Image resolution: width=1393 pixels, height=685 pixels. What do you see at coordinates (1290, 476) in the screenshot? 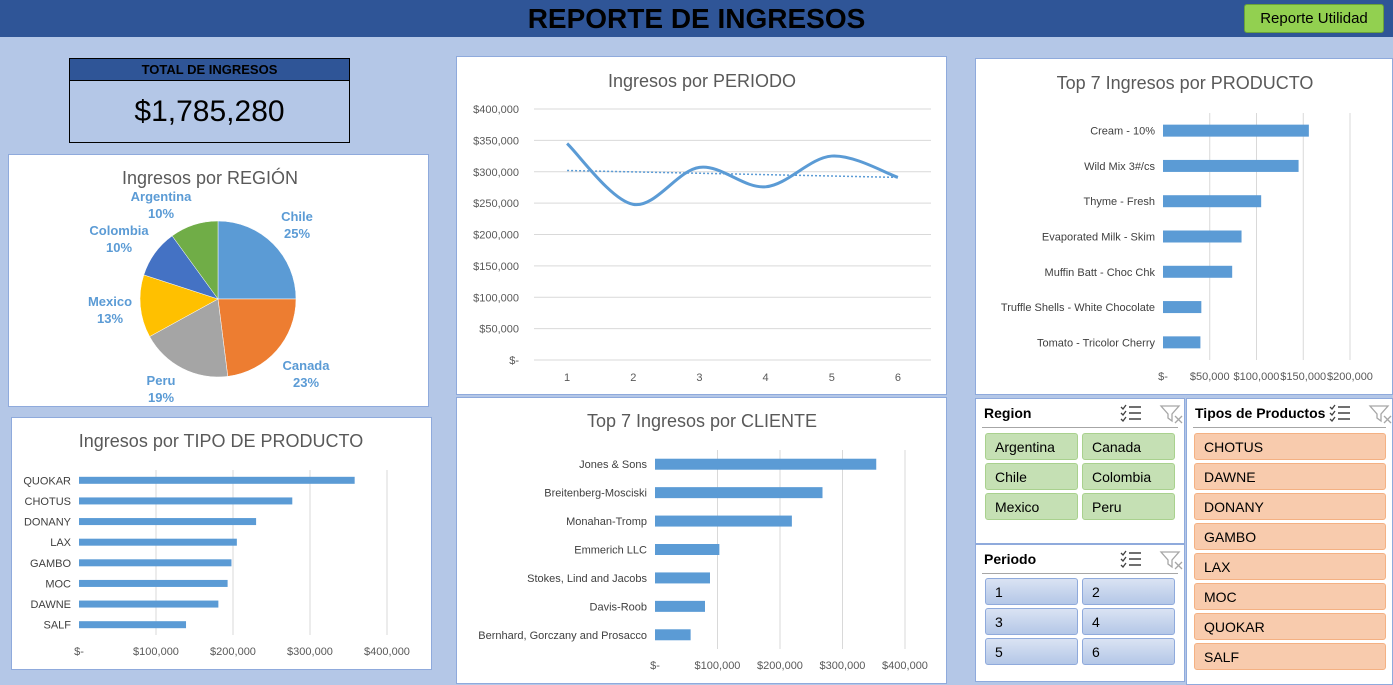
I see `slicer-item-tipos-dawne: DAWNE` at bounding box center [1290, 476].